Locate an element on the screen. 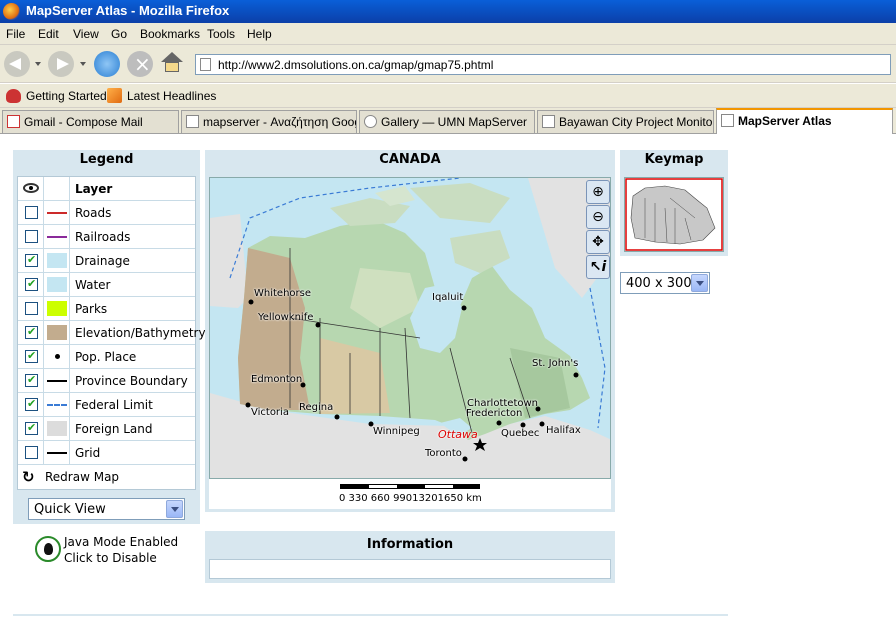 This screenshot has width=896, height=621. legend-row: Drainage is located at coordinates (106, 261).